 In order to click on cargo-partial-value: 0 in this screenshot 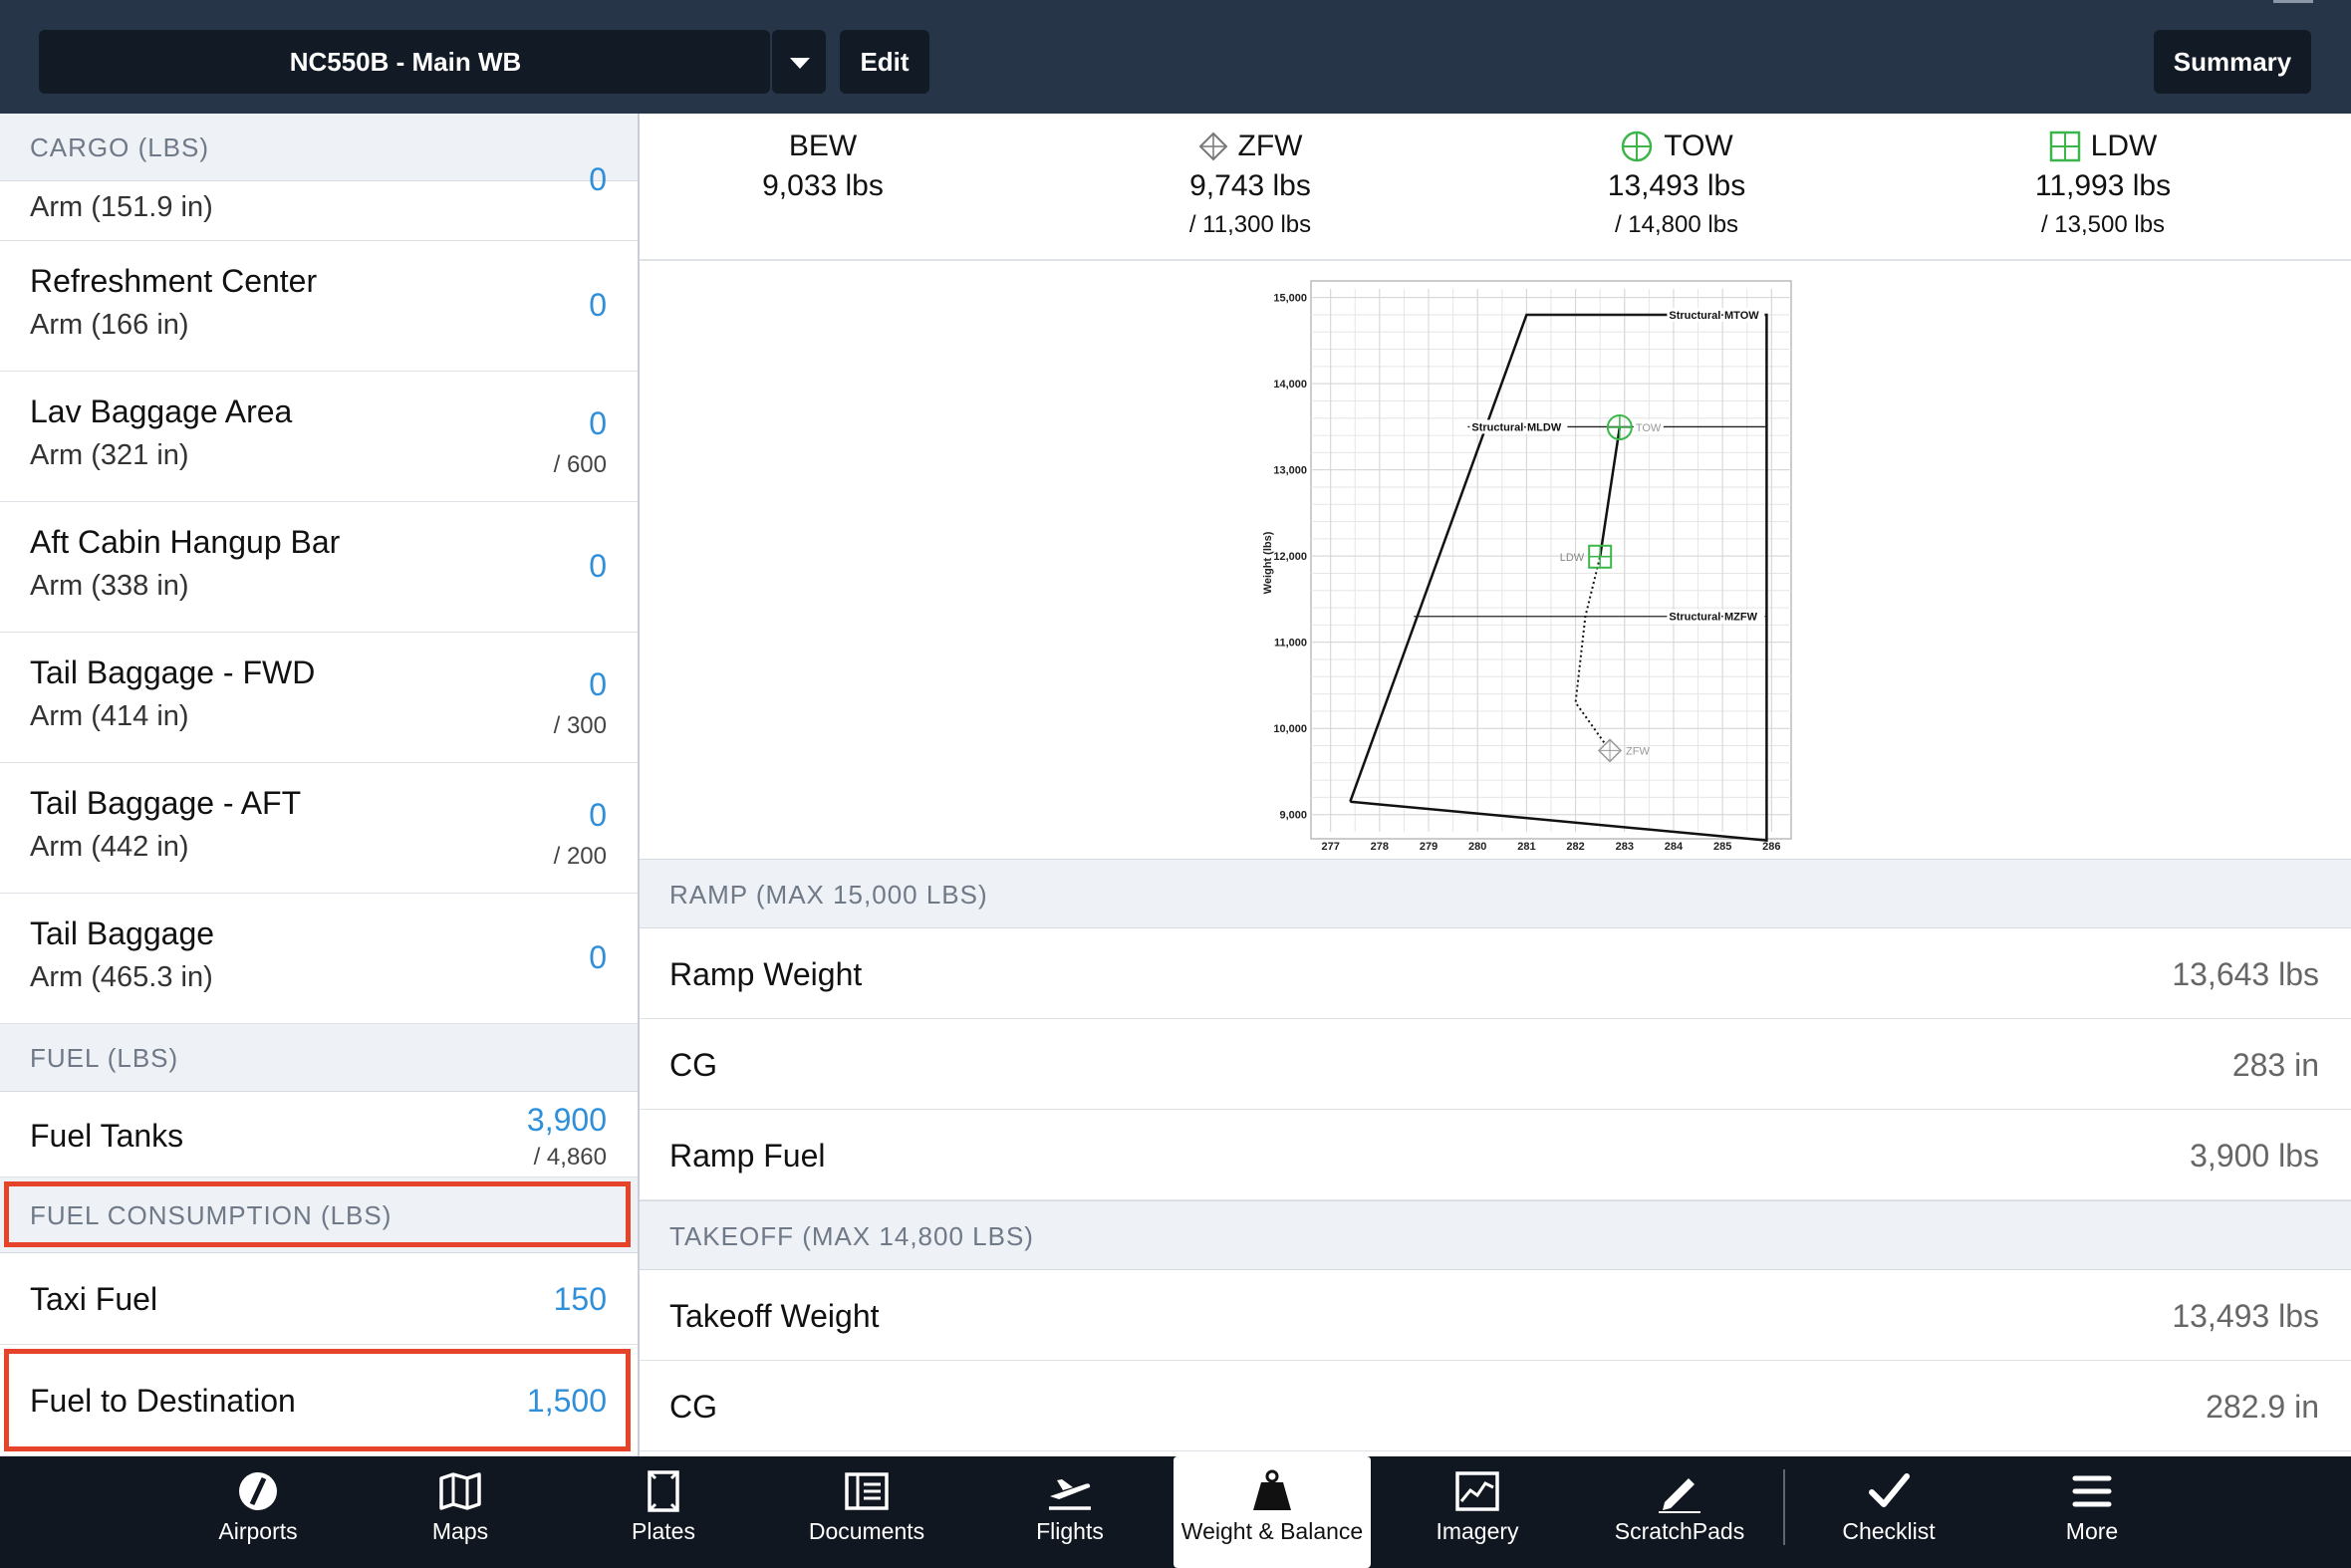, I will do `click(598, 179)`.